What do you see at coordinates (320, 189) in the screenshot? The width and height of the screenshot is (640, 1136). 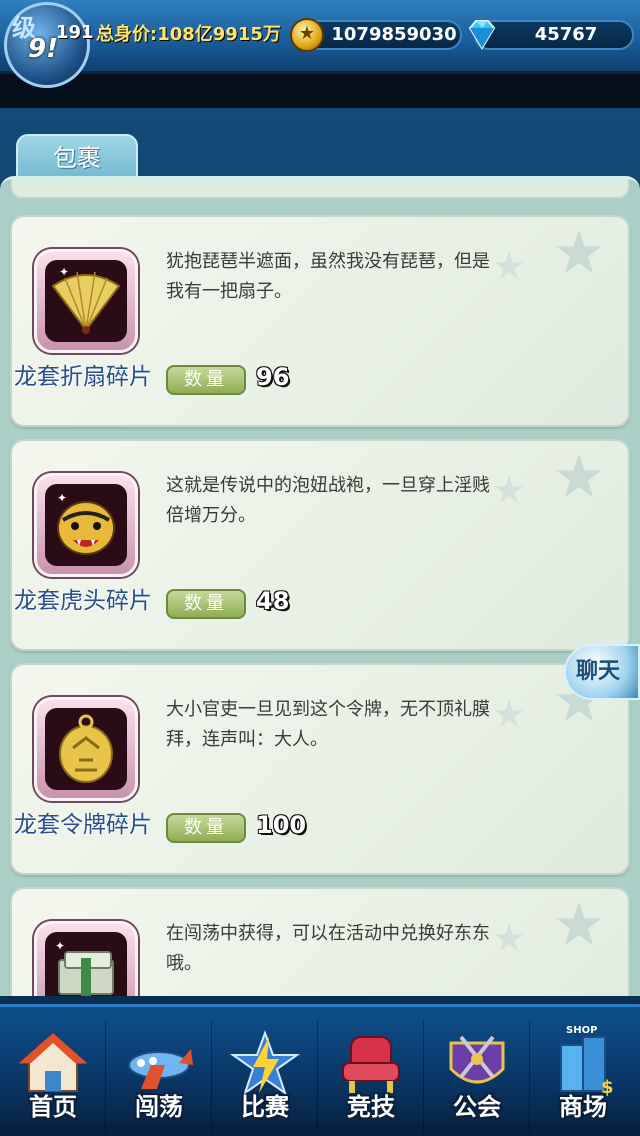 I see `previous-item-edge` at bounding box center [320, 189].